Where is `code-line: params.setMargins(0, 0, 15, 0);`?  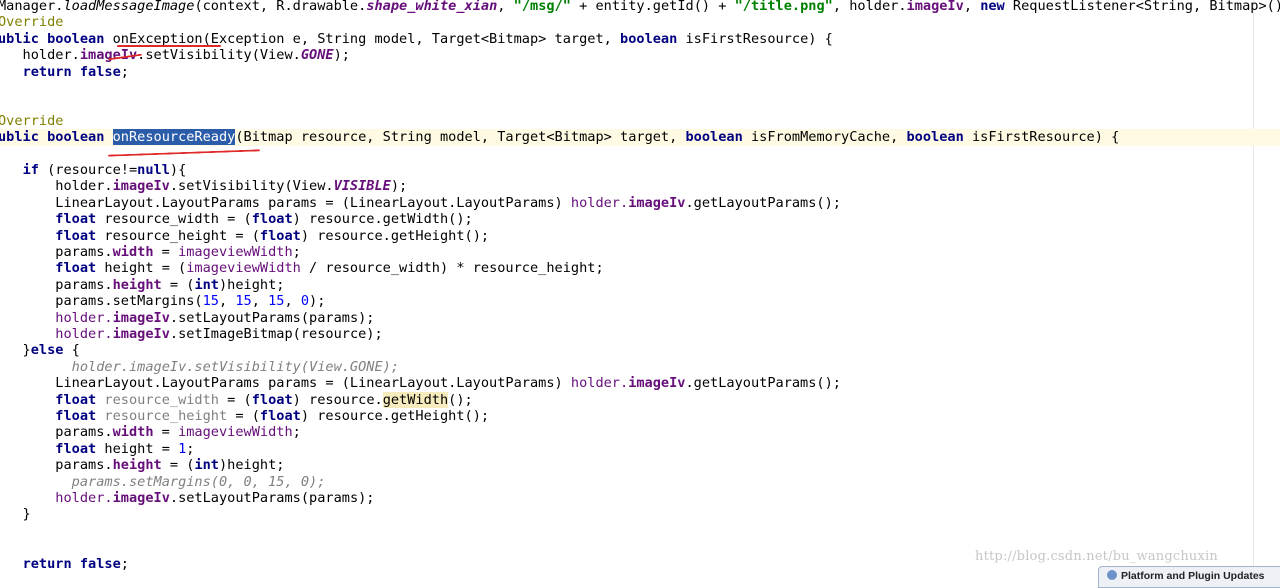
code-line: params.setMargins(0, 0, 15, 0); is located at coordinates (640, 482).